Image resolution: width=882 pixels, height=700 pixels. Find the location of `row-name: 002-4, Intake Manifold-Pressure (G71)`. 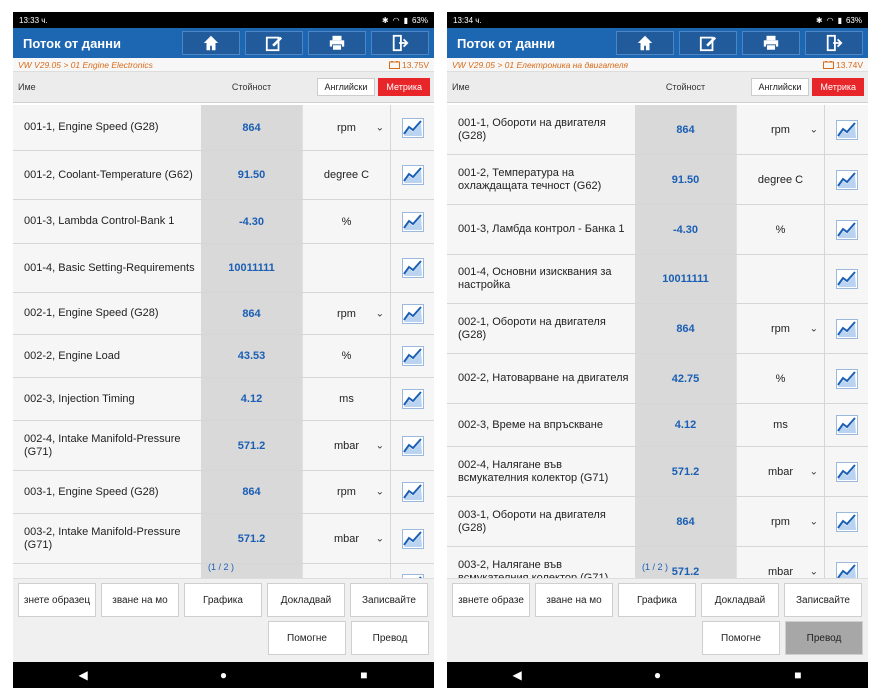

row-name: 002-4, Intake Manifold-Pressure (G71) is located at coordinates (102, 445).